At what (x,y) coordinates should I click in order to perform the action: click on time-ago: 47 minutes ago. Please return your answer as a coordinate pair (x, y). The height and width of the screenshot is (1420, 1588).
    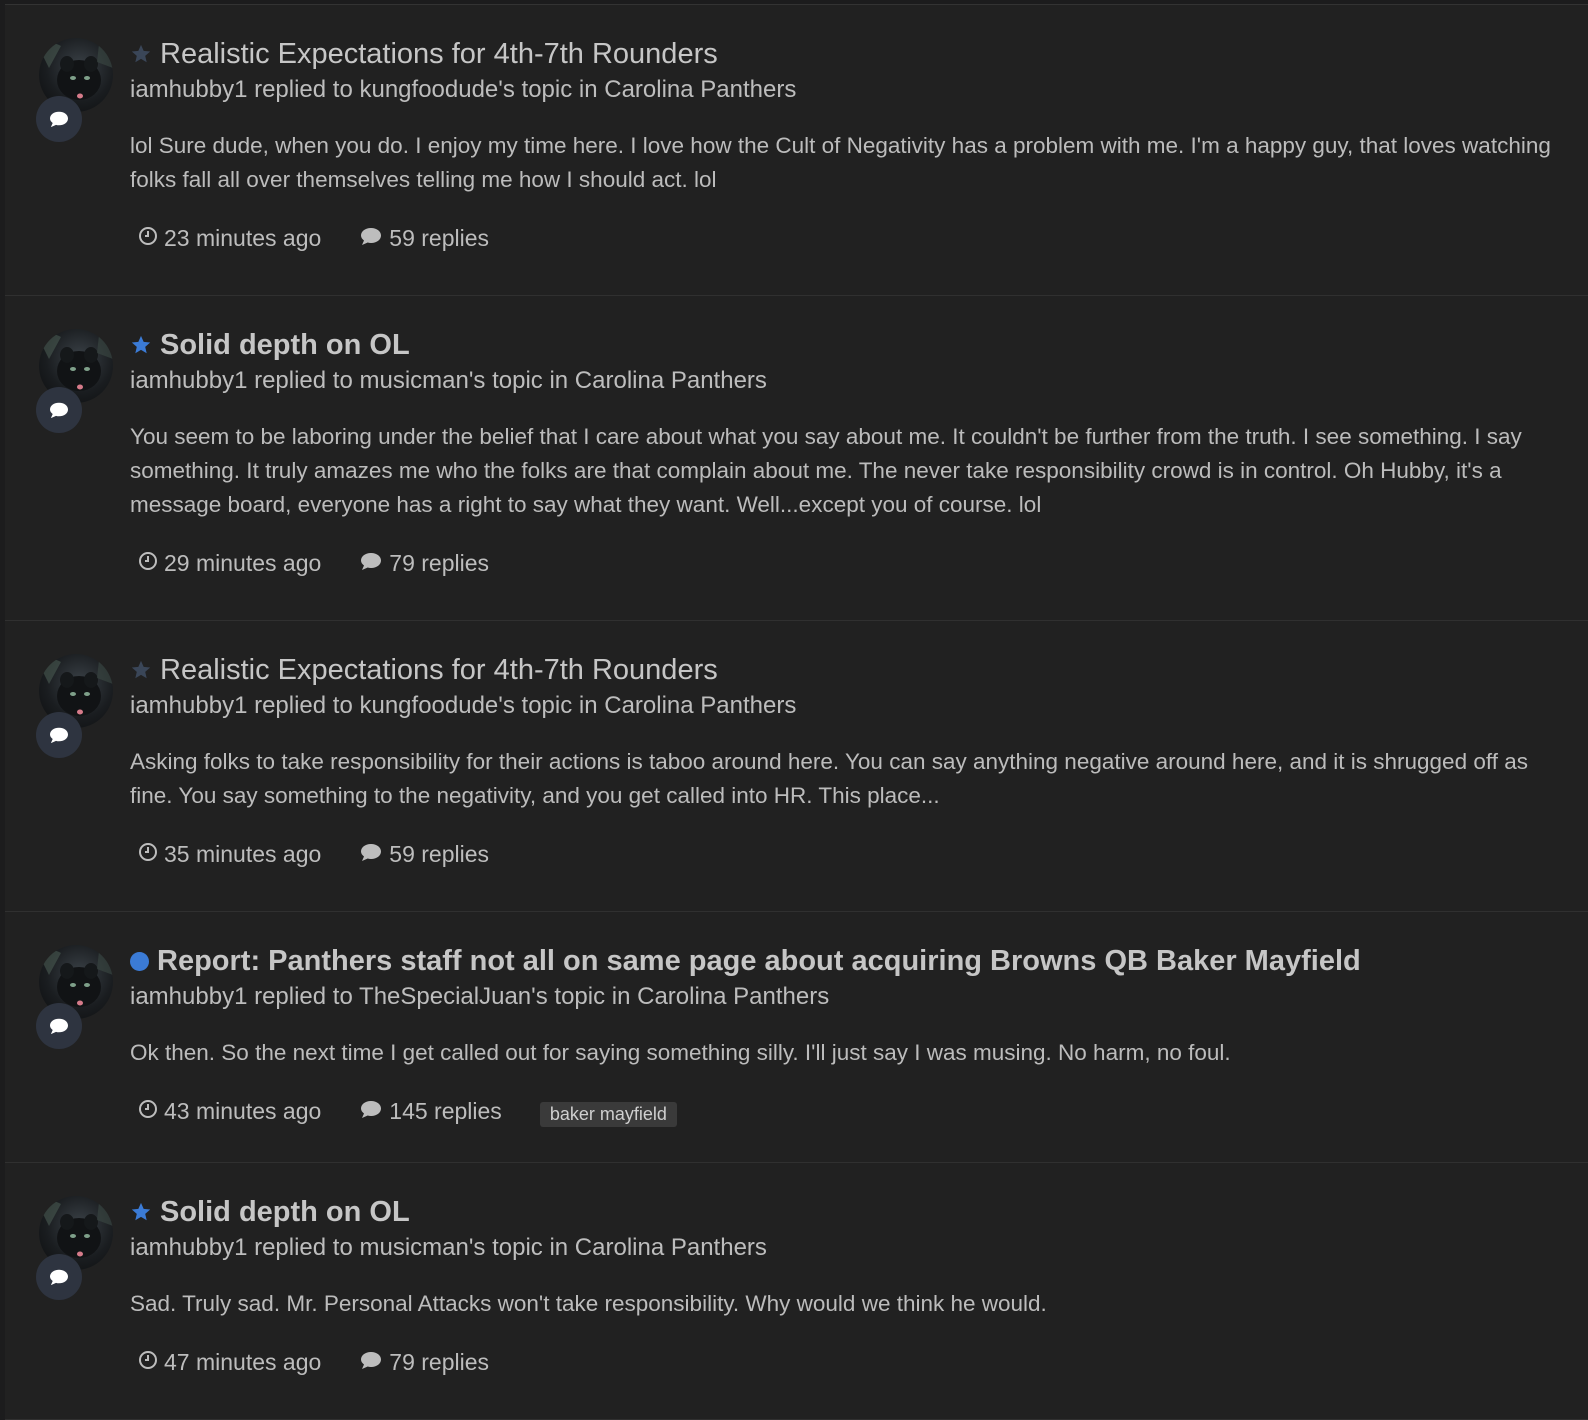
    Looking at the image, I should click on (243, 1361).